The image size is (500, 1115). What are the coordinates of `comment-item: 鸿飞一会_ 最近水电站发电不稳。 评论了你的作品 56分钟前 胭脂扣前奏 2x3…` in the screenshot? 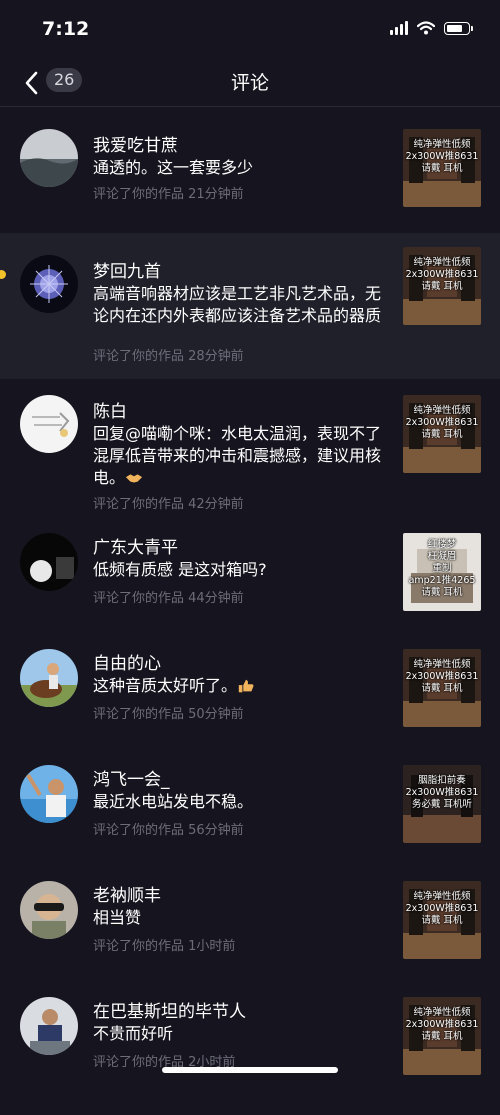 It's located at (250, 821).